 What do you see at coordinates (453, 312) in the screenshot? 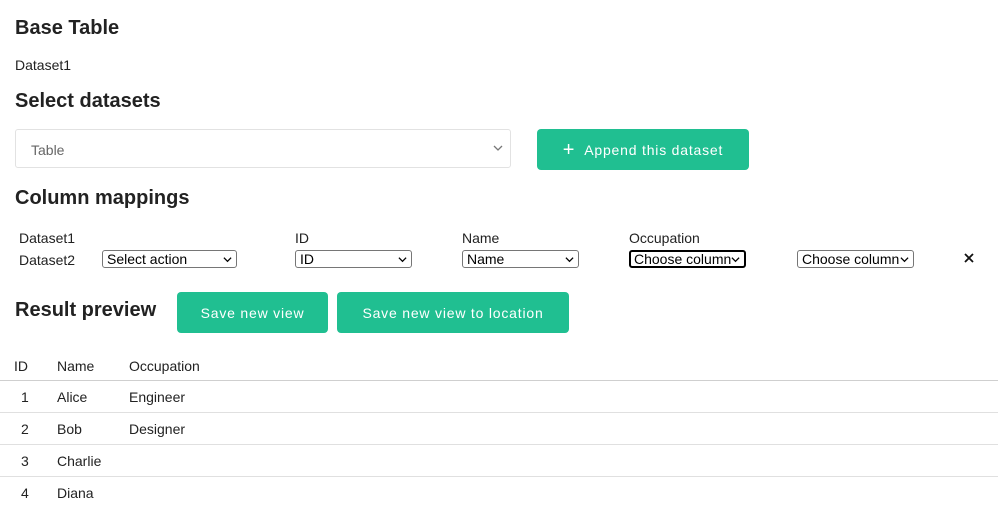
I see `save-view-location-button: Save new view to location` at bounding box center [453, 312].